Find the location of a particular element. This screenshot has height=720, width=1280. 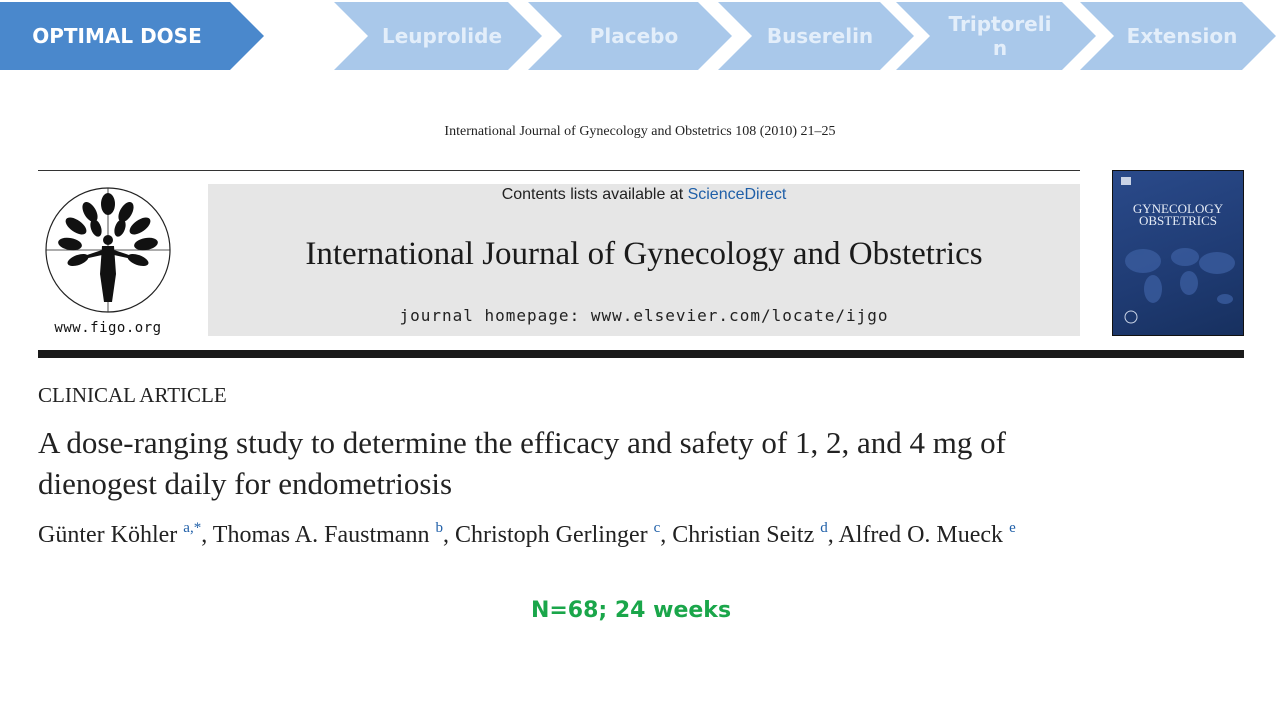

journal-cover: GYNECOLOGY OBSTETRICS is located at coordinates (1178, 253).